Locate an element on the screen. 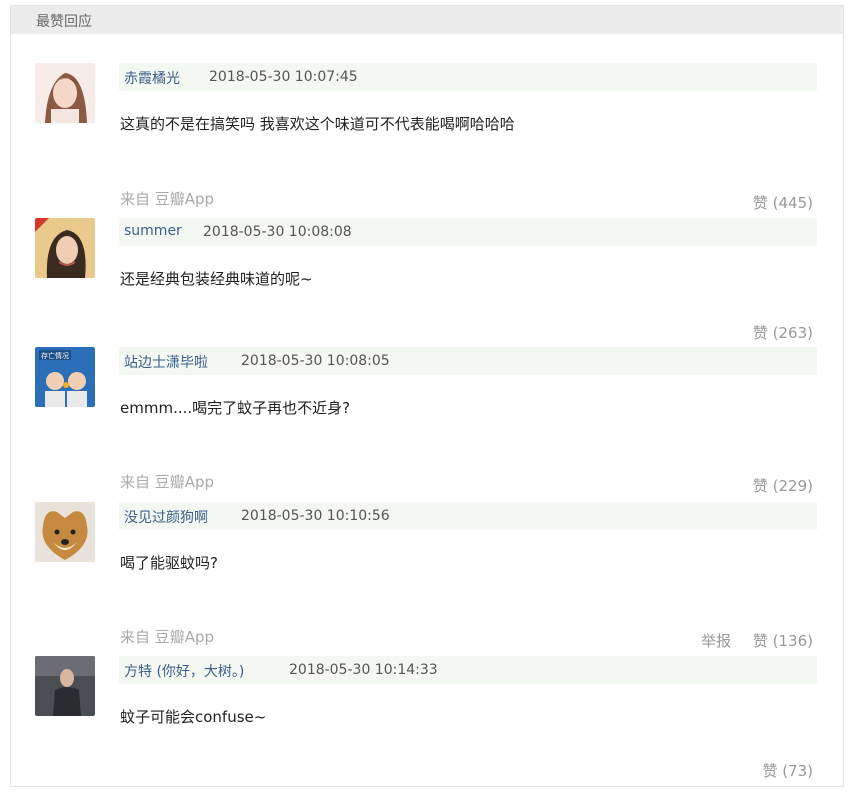 The image size is (864, 800). comment-author-link: 站边士潇毕啦 is located at coordinates (166, 362).